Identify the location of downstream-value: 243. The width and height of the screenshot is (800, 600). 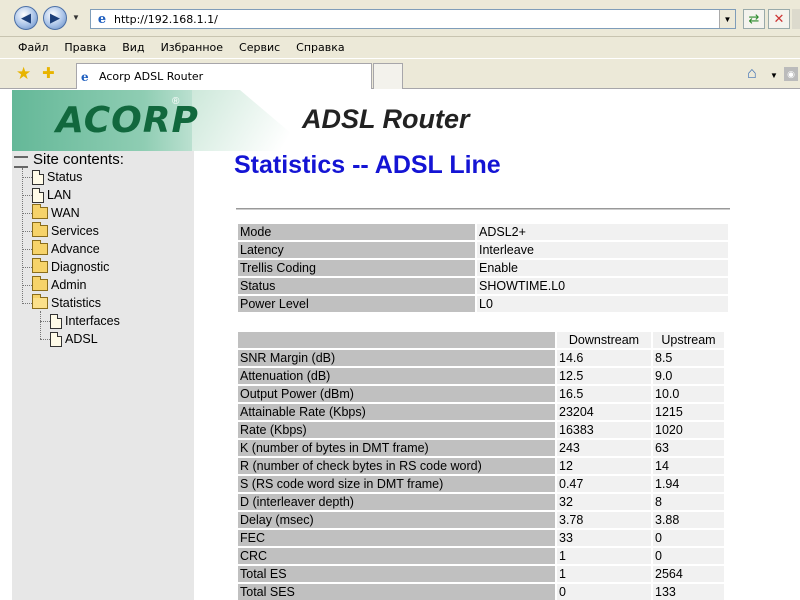
(604, 448).